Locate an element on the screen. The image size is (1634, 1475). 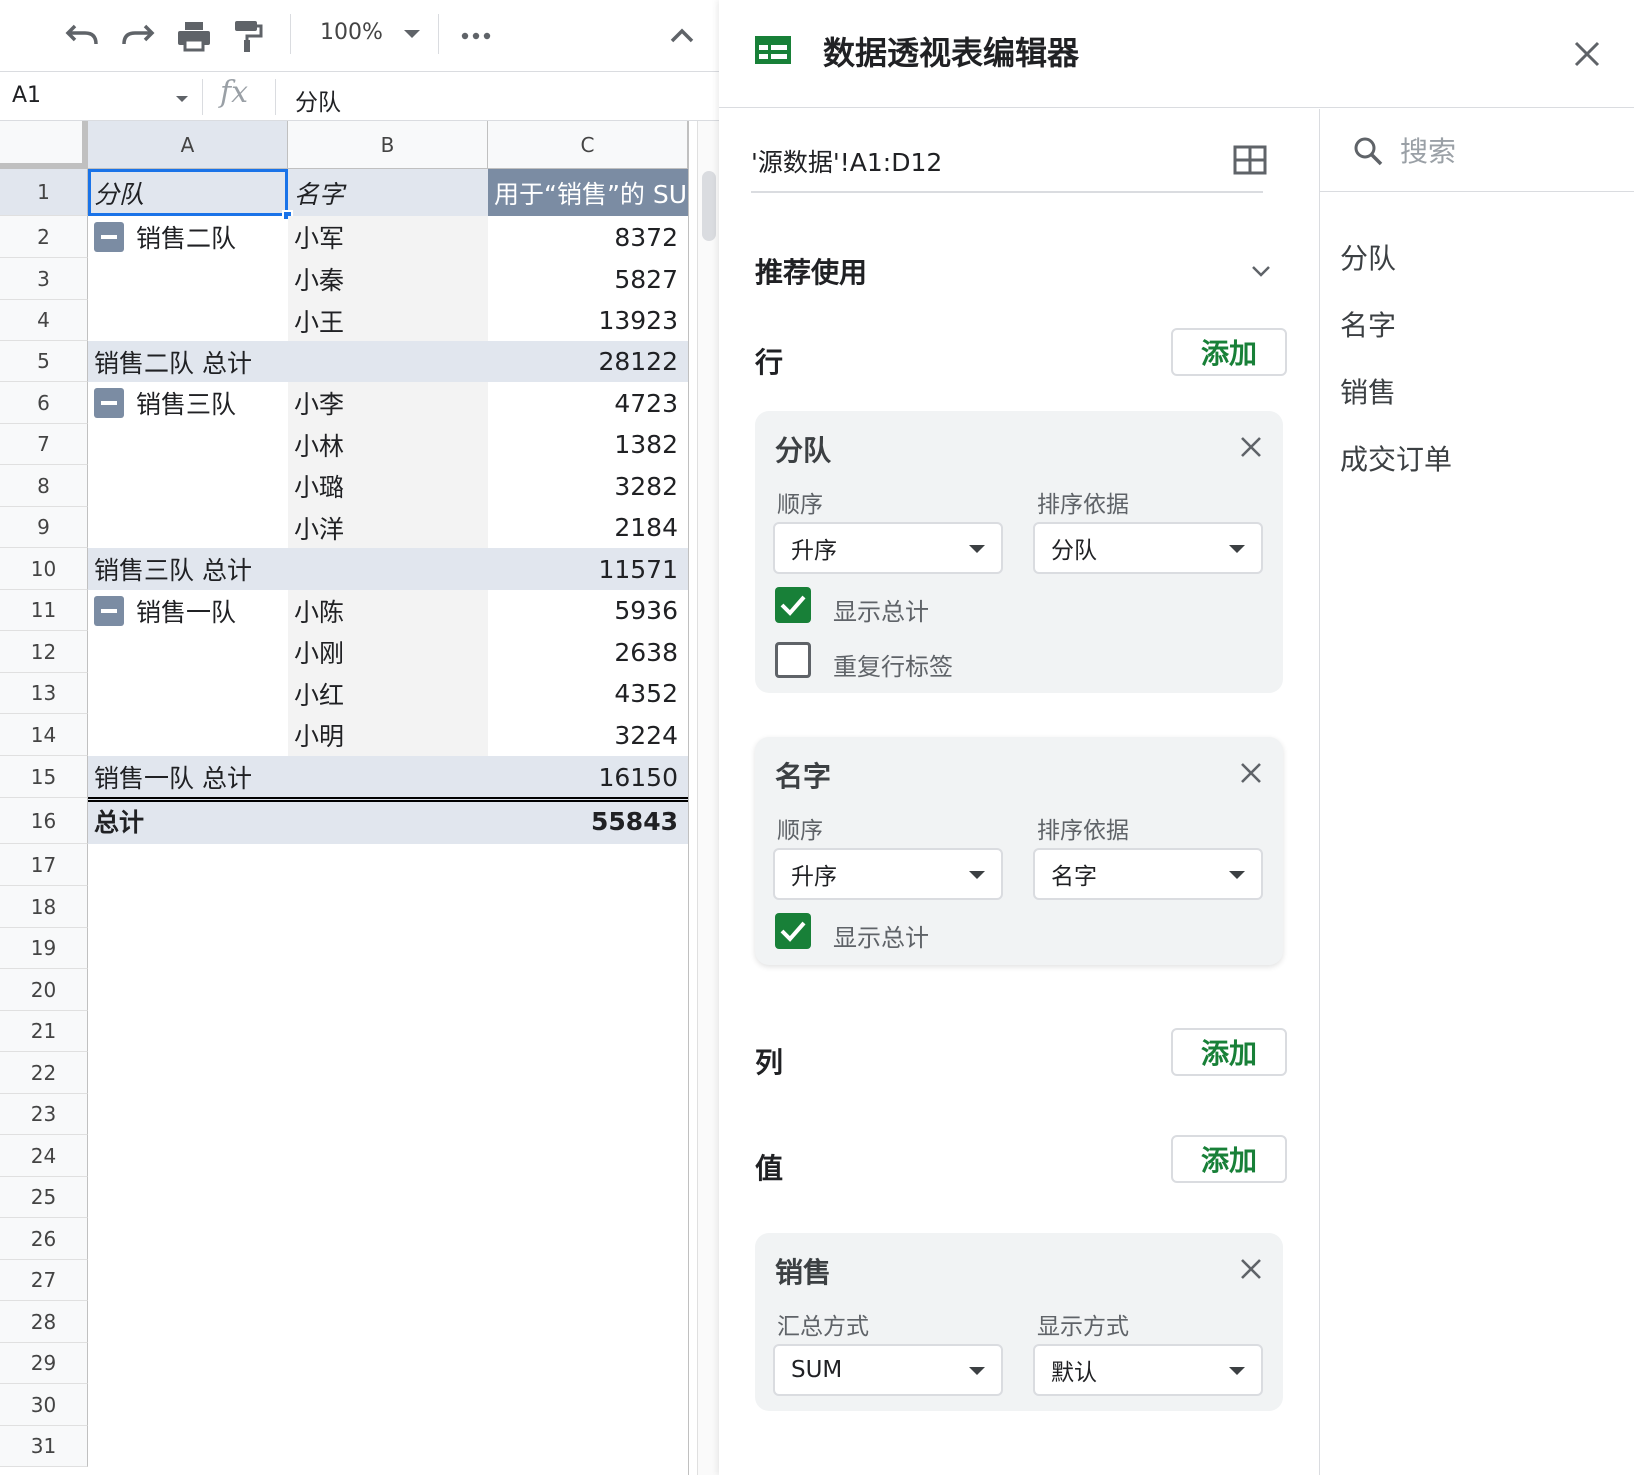
row-header: 31 is located at coordinates (44, 1446).